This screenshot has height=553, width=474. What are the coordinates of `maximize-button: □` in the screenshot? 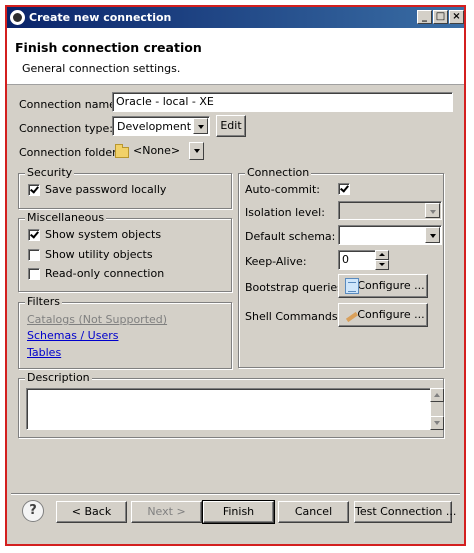 It's located at (440, 17).